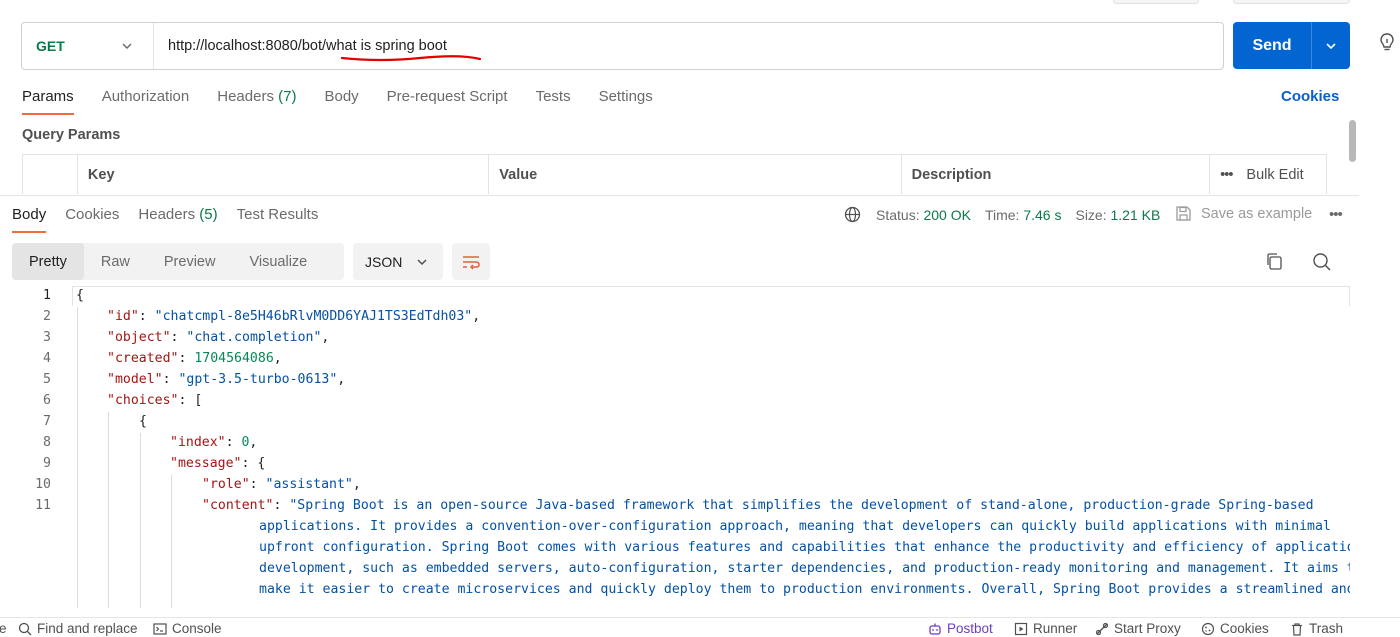  I want to click on start-proxy-button: Start Proxy, so click(1138, 628).